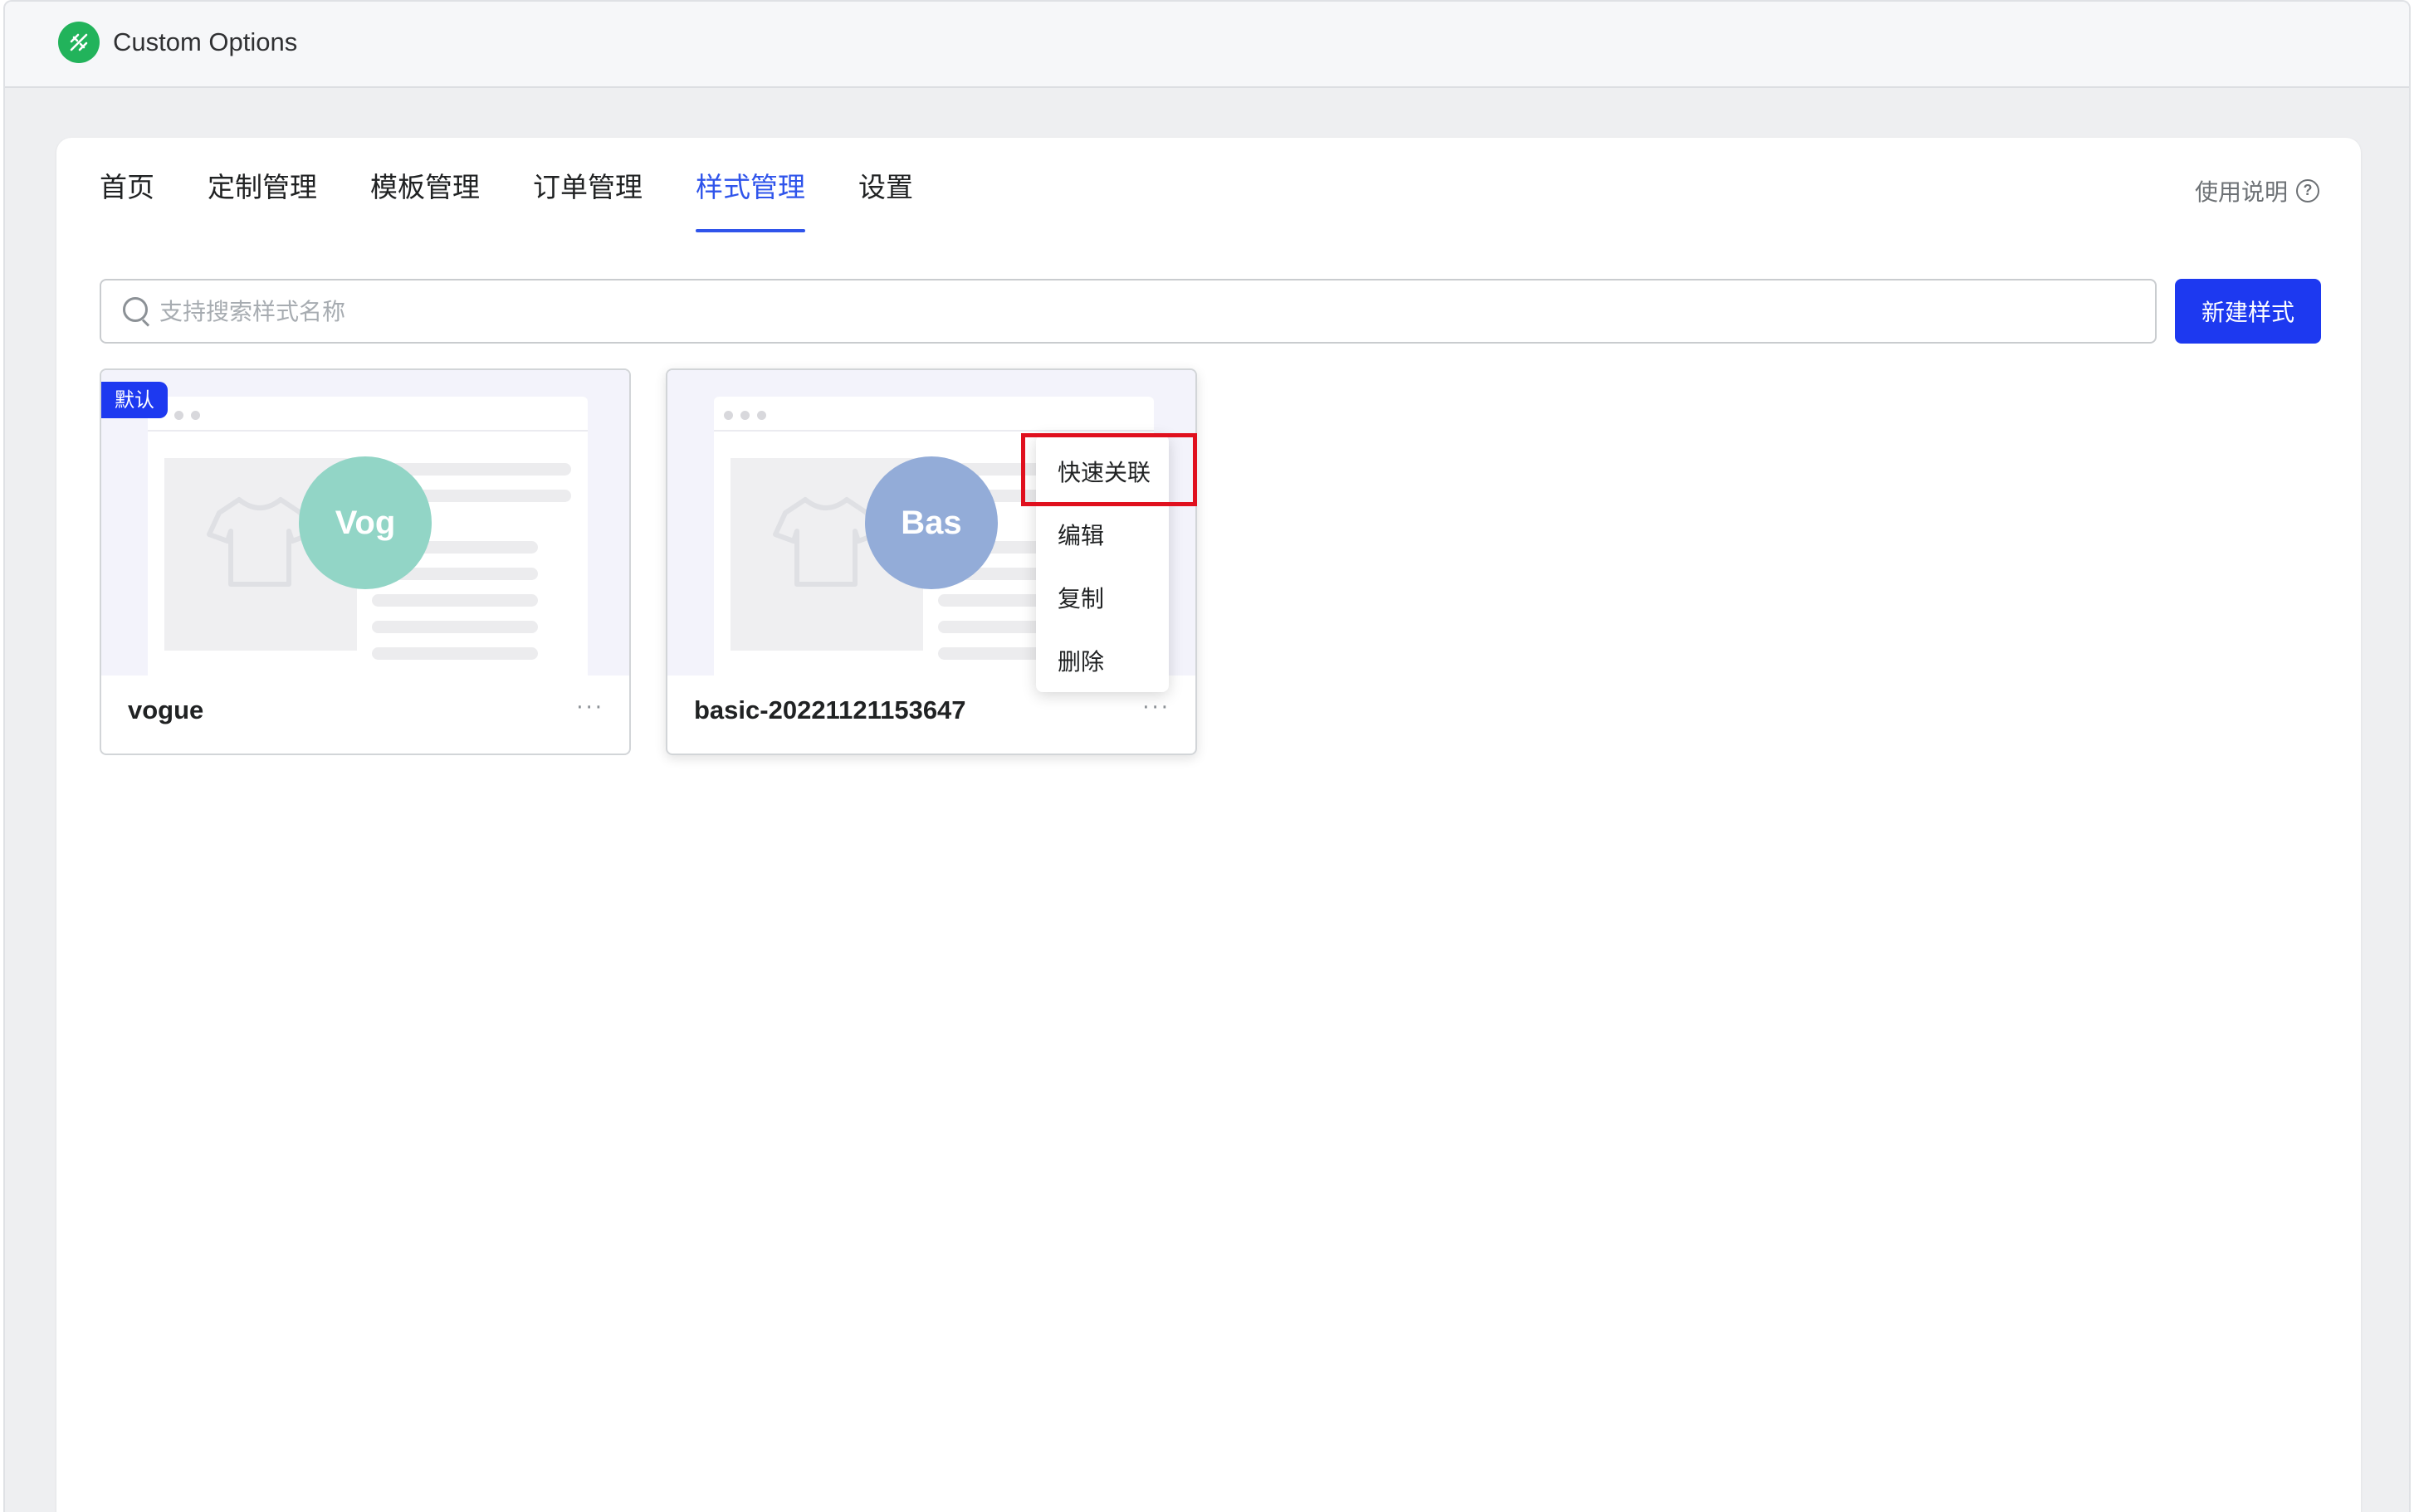 The height and width of the screenshot is (1512, 2414). What do you see at coordinates (166, 709) in the screenshot?
I see `style-name: vogue` at bounding box center [166, 709].